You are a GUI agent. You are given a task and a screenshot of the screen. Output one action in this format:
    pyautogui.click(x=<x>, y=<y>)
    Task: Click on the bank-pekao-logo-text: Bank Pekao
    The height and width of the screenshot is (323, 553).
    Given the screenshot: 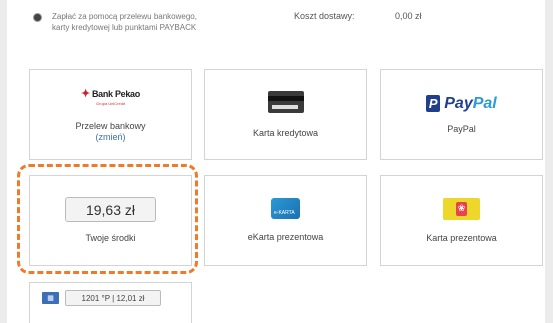 What is the action you would take?
    pyautogui.click(x=115, y=93)
    